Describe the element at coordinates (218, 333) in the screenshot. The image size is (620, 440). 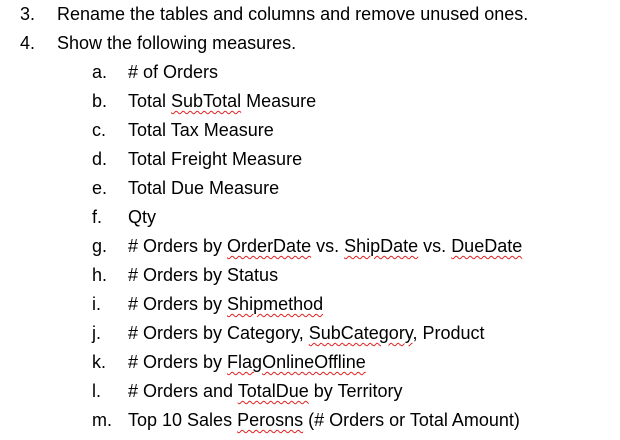
I see `text-run: # Orders by Category,` at that location.